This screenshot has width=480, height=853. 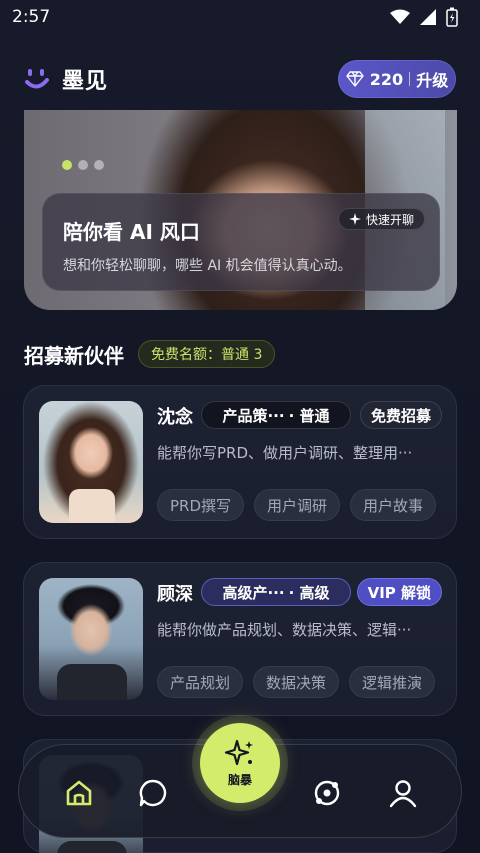 I want to click on role-badge: 产品策··· · 普通, so click(x=276, y=415).